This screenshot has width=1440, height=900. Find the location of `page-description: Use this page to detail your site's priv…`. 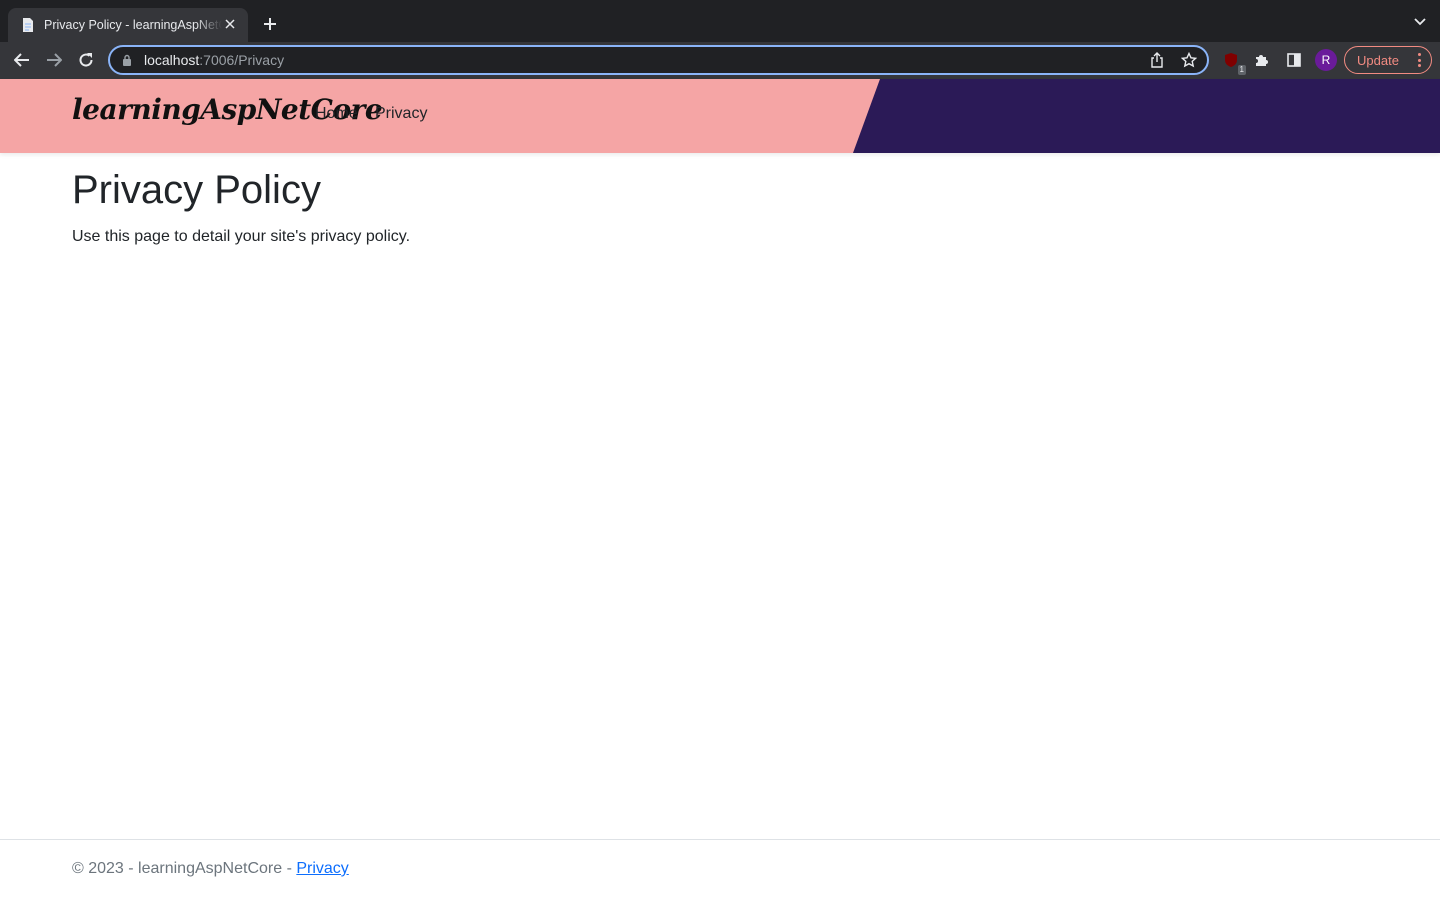

page-description: Use this page to detail your site's priv… is located at coordinates (241, 236).